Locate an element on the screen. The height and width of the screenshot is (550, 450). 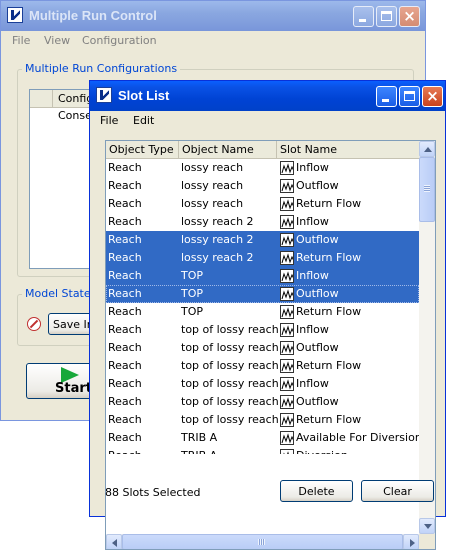
scroll-left-button is located at coordinates (114, 541).